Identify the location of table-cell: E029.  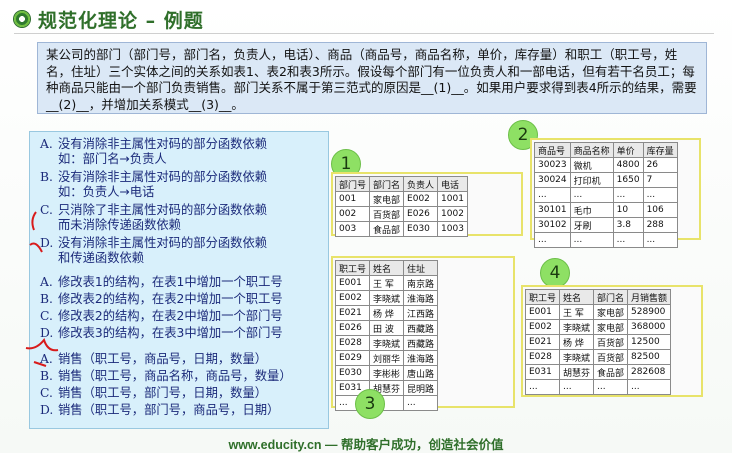
(352, 358).